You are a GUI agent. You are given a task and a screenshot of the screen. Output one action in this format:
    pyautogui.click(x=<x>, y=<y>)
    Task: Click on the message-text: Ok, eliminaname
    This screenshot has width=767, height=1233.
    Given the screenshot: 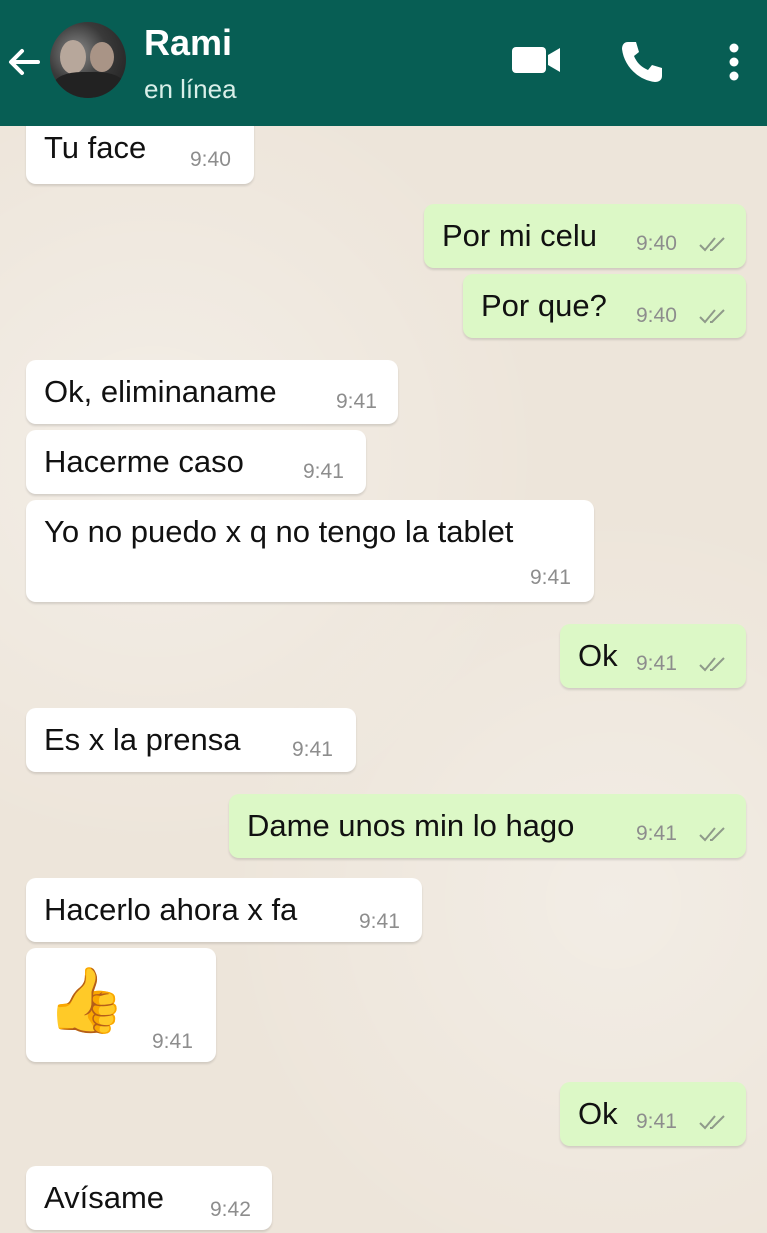 What is the action you would take?
    pyautogui.click(x=160, y=391)
    